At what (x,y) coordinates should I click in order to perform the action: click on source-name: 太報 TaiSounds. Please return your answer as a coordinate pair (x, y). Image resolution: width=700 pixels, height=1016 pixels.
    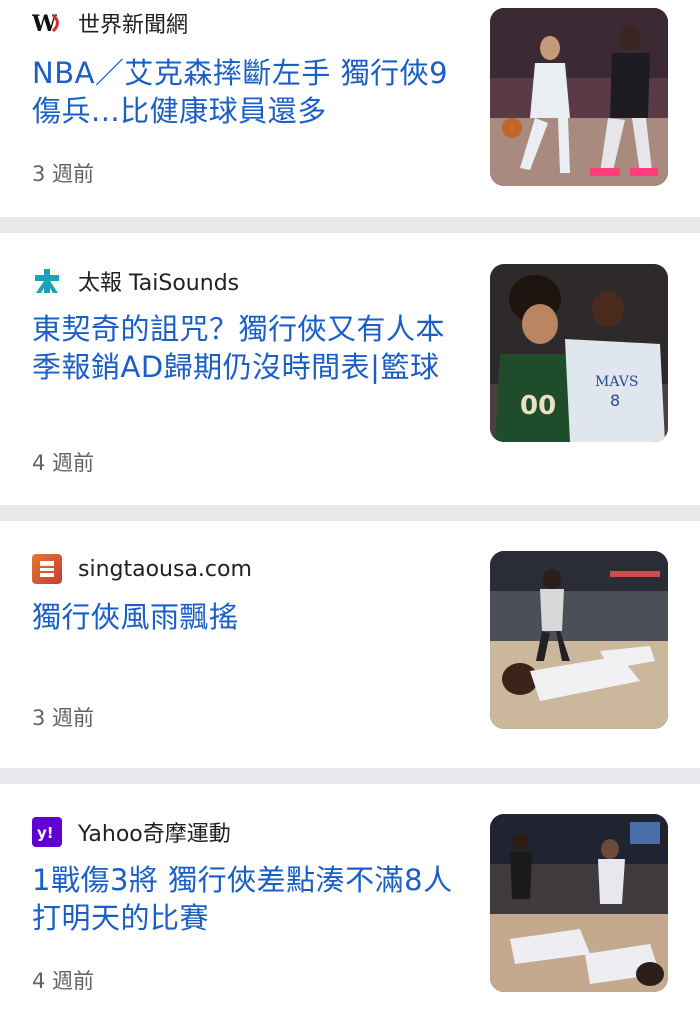
    Looking at the image, I should click on (159, 283).